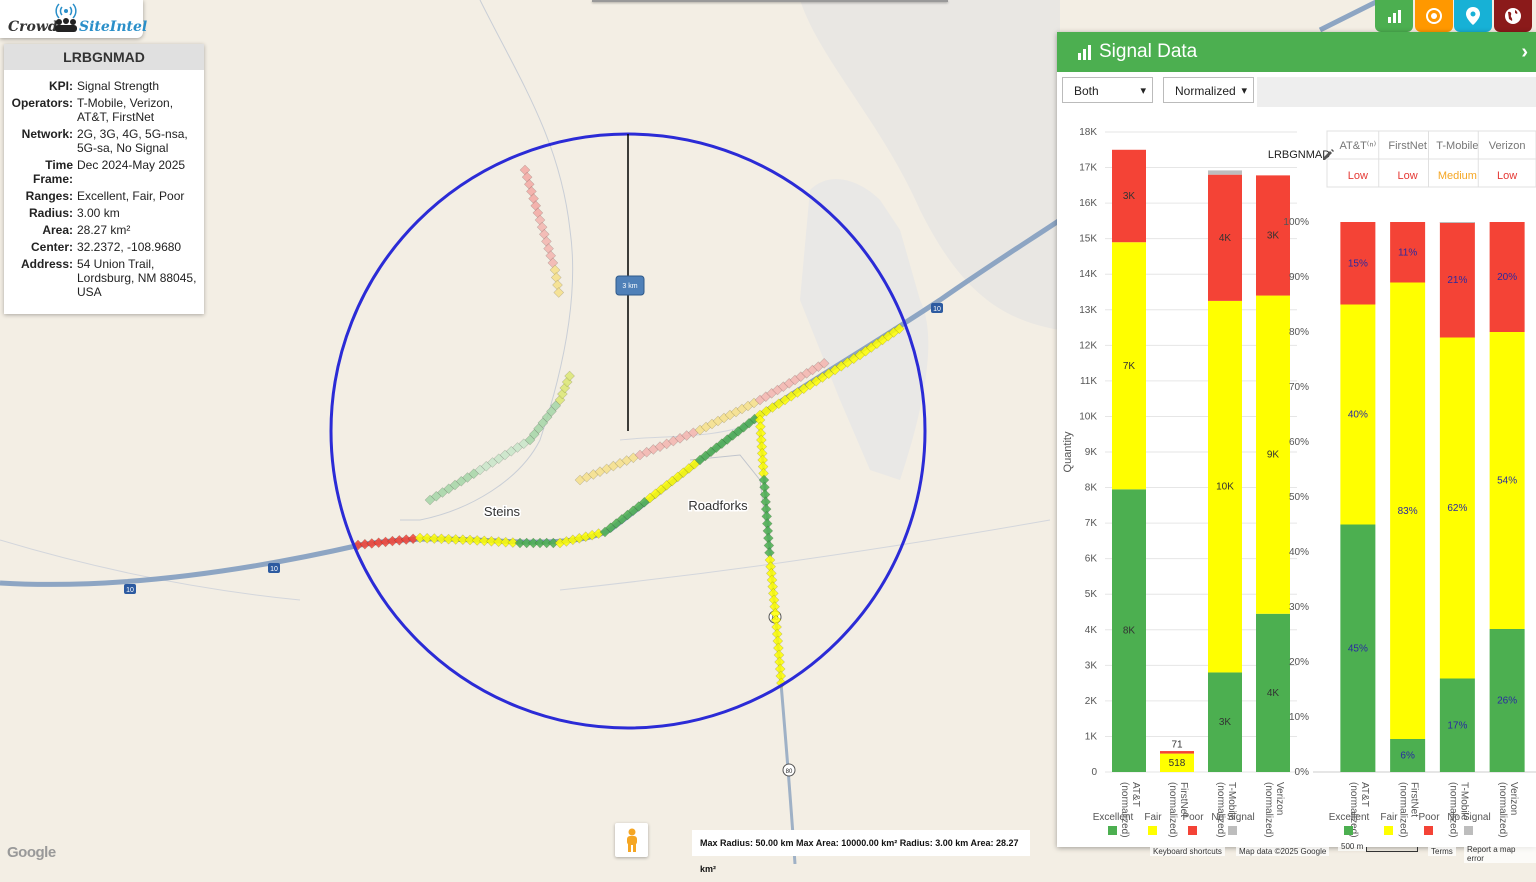  I want to click on info-value: 2G, 3G, 4G, 5G-nsa, 5G-sa, No Signal, so click(132, 141).